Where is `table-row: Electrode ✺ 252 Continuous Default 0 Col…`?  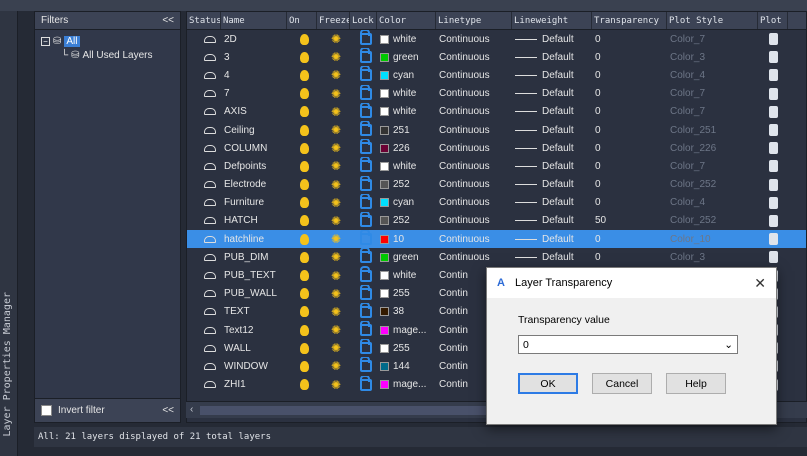
table-row: Electrode ✺ 252 Continuous Default 0 Col… is located at coordinates (496, 184).